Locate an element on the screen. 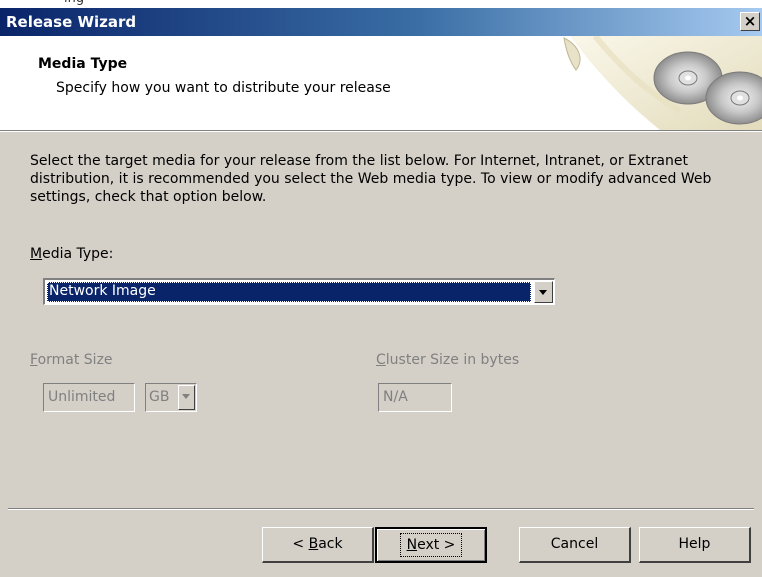 The width and height of the screenshot is (762, 577). close-button: × is located at coordinates (750, 21).